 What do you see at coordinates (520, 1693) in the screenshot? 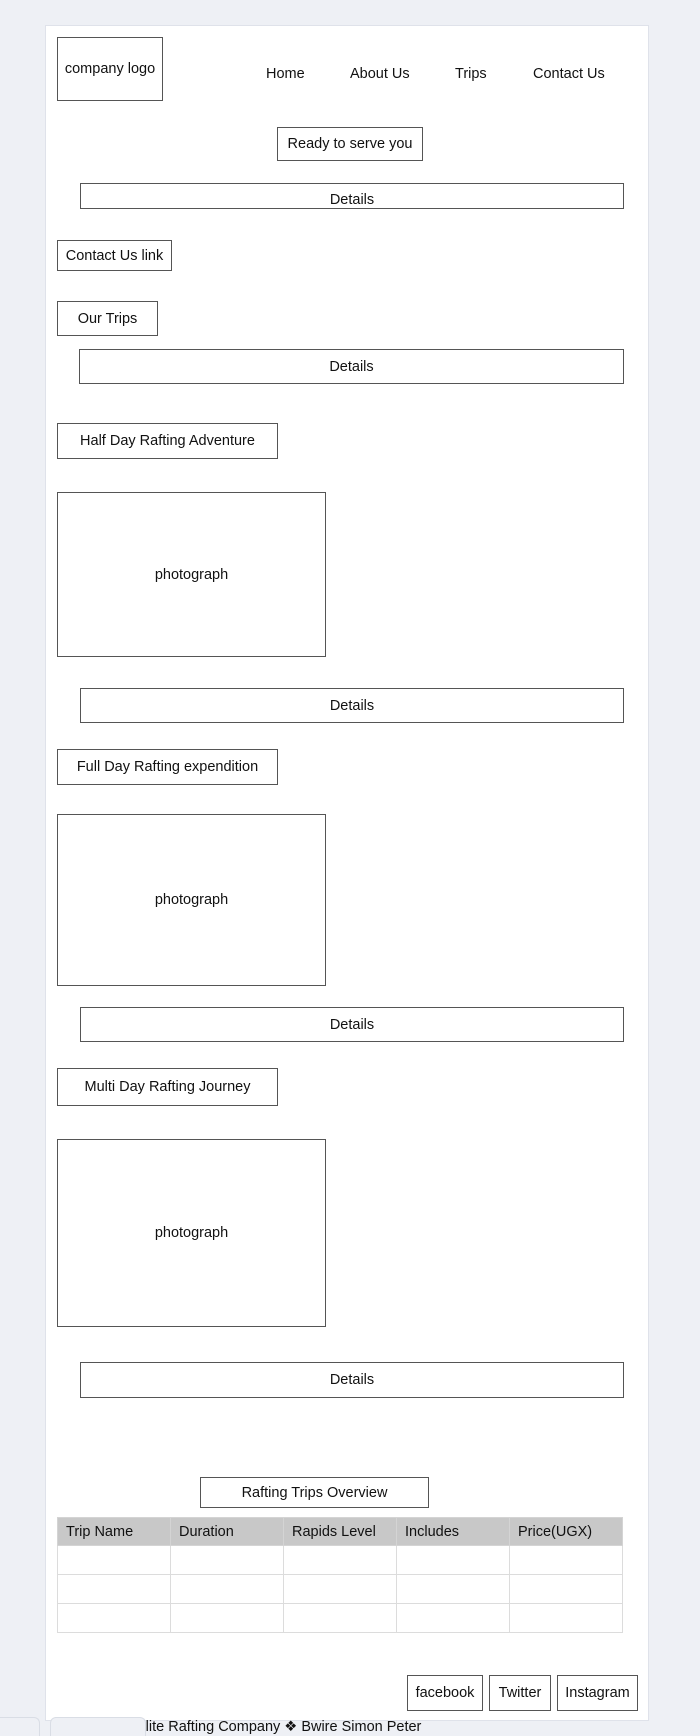
I see `twitter-button: Twitter` at bounding box center [520, 1693].